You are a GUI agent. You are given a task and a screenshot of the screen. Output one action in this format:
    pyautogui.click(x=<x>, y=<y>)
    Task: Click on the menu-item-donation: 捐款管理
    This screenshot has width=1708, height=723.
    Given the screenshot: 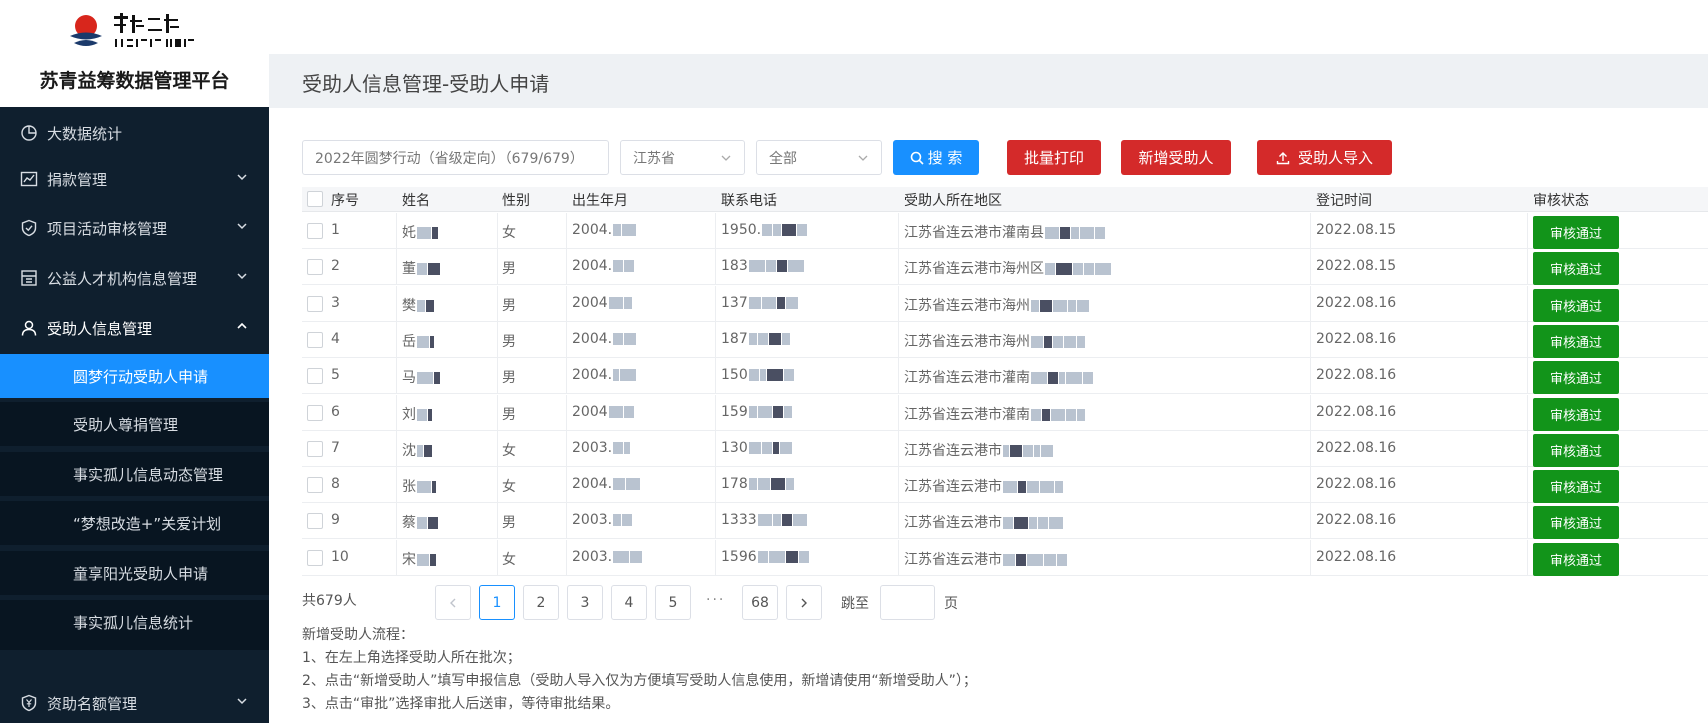 What is the action you would take?
    pyautogui.click(x=134, y=179)
    